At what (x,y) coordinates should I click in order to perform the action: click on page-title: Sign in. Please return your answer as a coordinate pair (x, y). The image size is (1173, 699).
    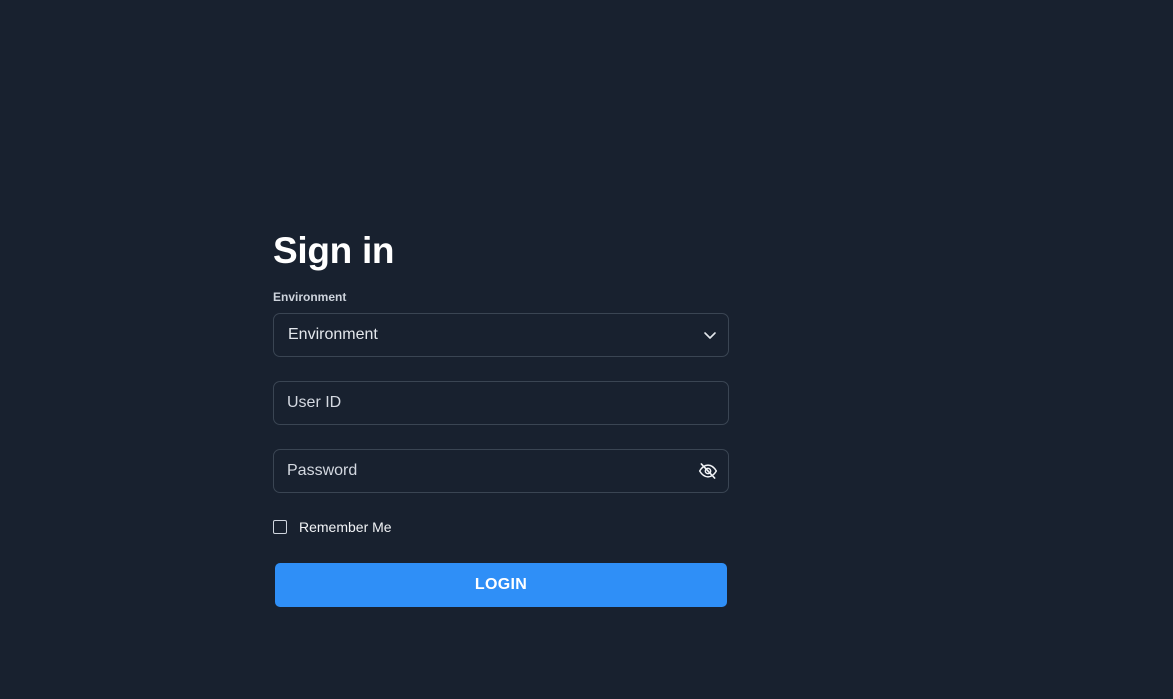
    Looking at the image, I should click on (334, 250).